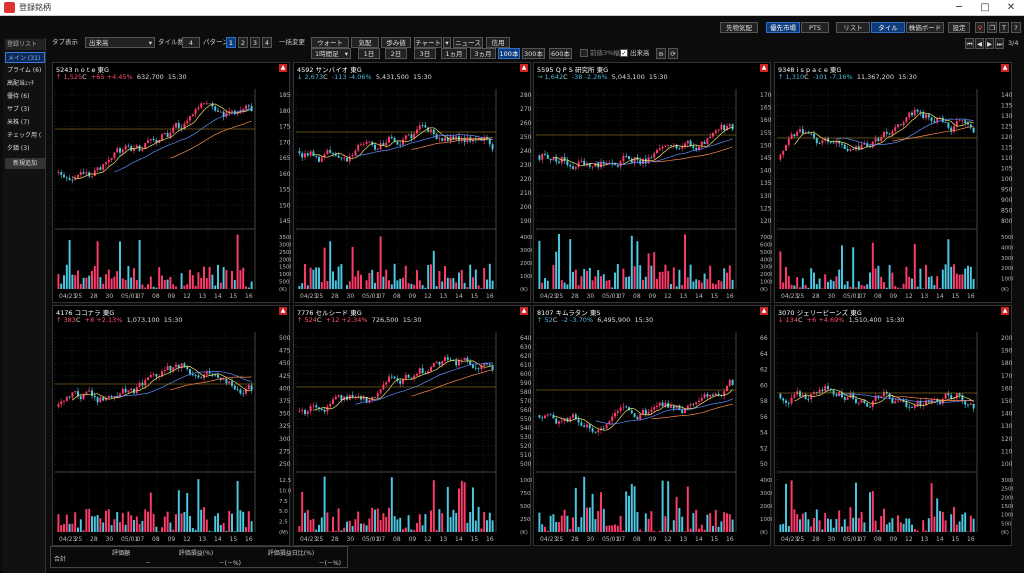 The height and width of the screenshot is (573, 1024). I want to click on range-2d: 2日, so click(396, 53).